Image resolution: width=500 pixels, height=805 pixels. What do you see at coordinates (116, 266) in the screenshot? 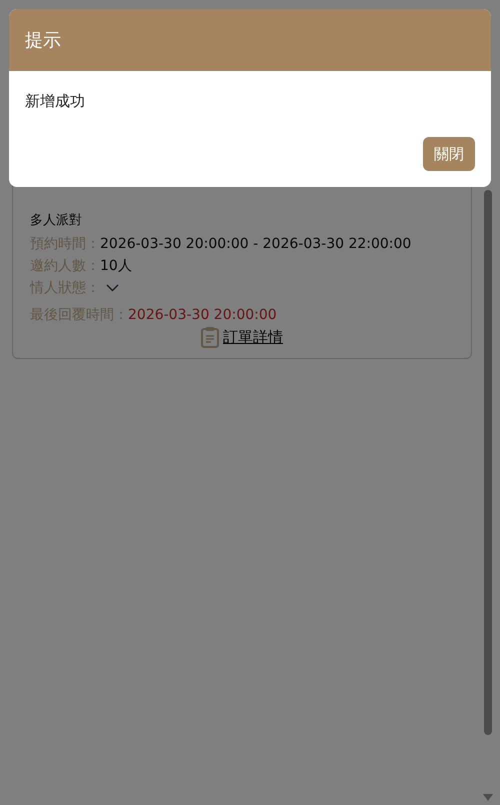
I see `field-value: 10人` at bounding box center [116, 266].